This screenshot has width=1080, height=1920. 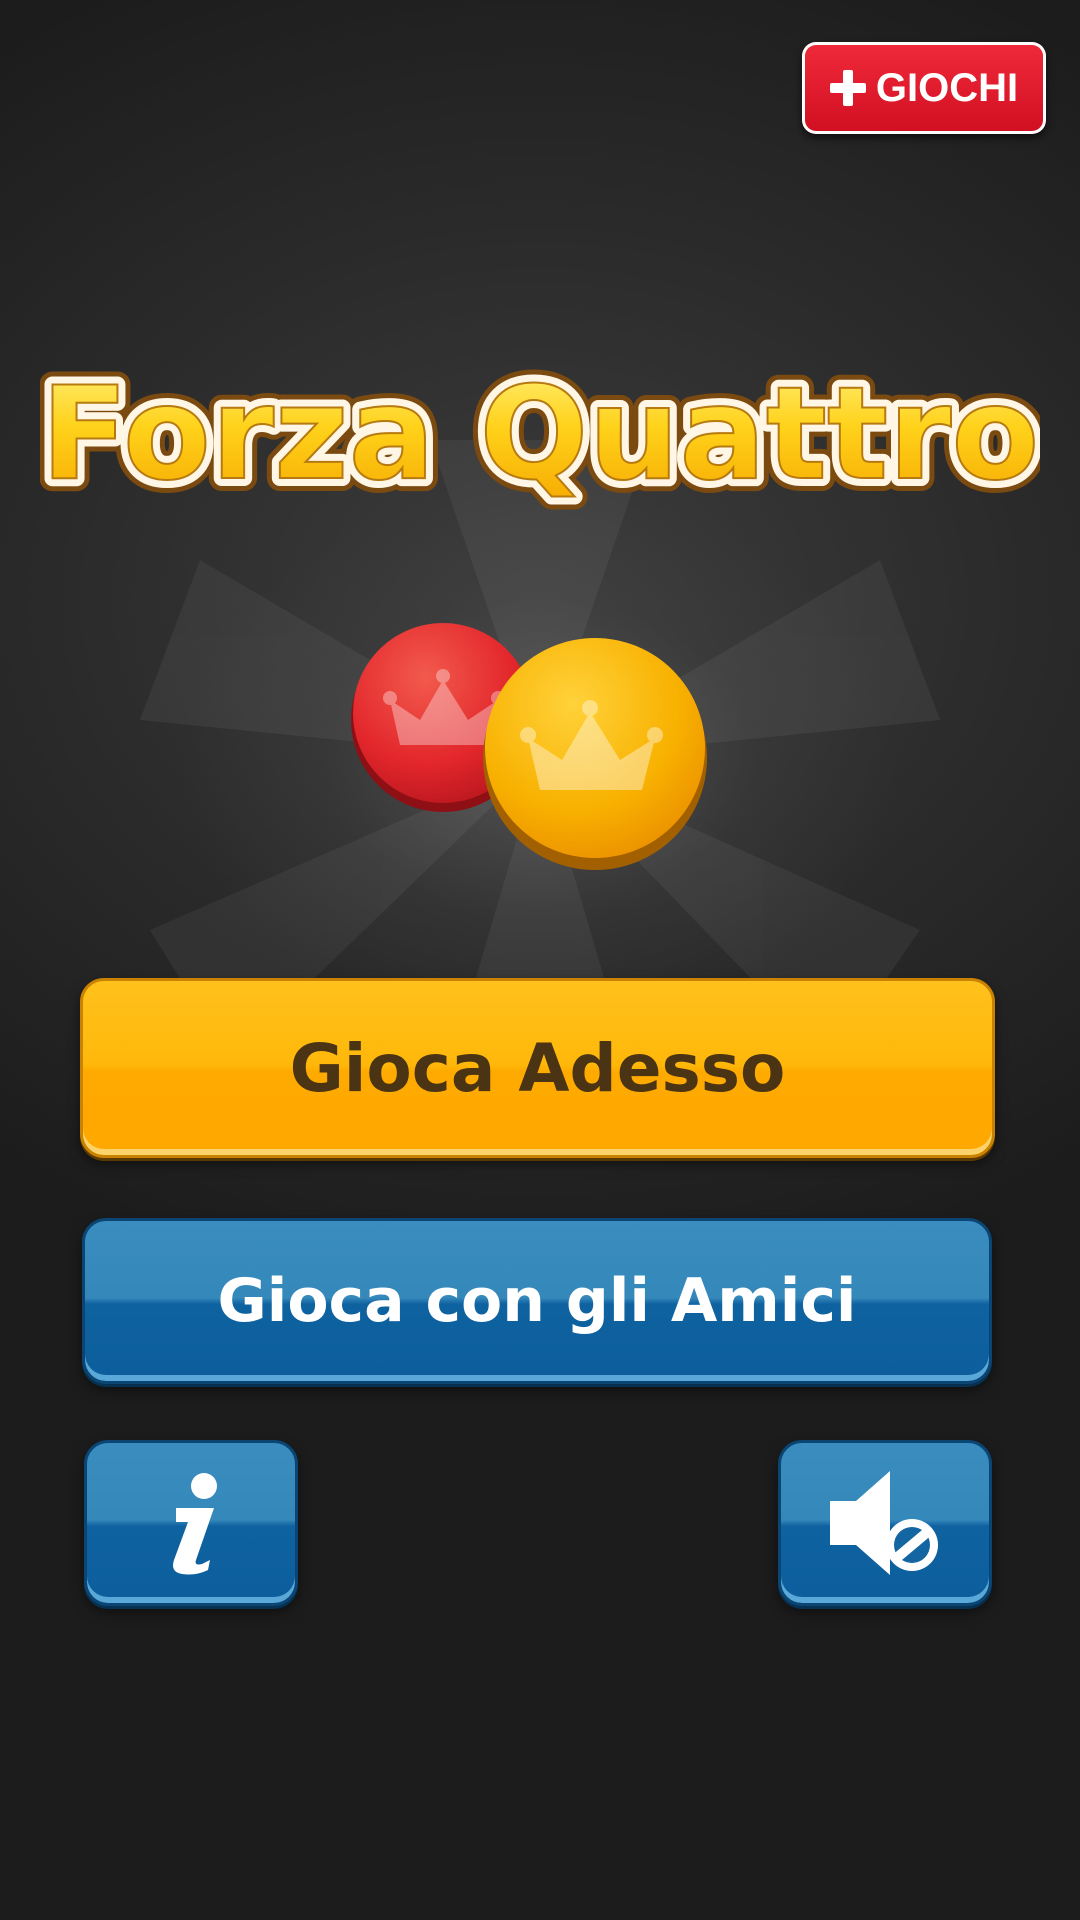 I want to click on more-games-button: GIOCHI, so click(x=924, y=88).